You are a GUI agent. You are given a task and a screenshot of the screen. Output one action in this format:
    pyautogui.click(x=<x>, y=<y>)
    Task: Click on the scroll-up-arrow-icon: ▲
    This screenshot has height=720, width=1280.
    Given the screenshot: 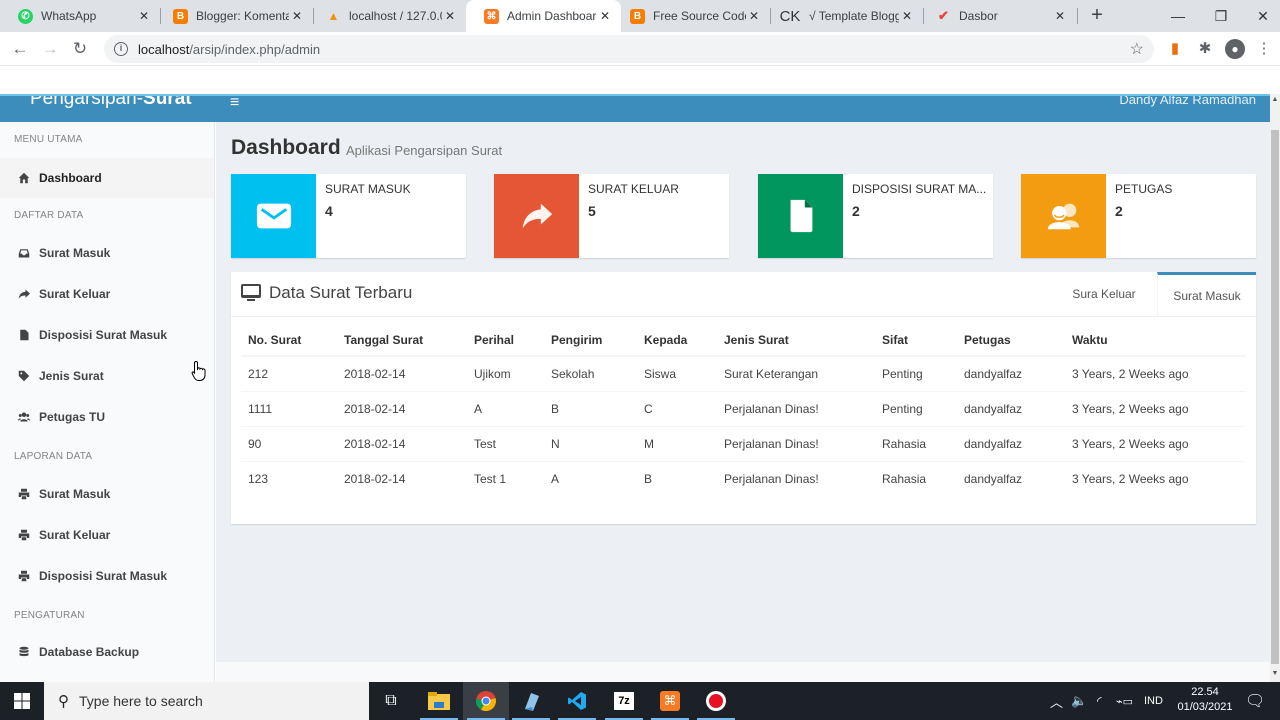 What is the action you would take?
    pyautogui.click(x=1275, y=102)
    